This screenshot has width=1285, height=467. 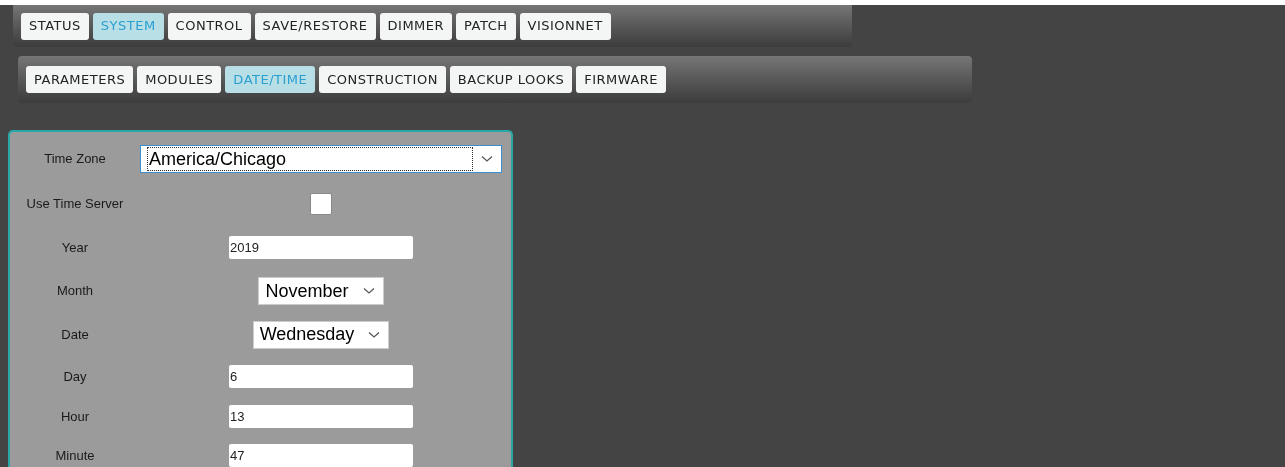 I want to click on input-field: 6, so click(x=321, y=376).